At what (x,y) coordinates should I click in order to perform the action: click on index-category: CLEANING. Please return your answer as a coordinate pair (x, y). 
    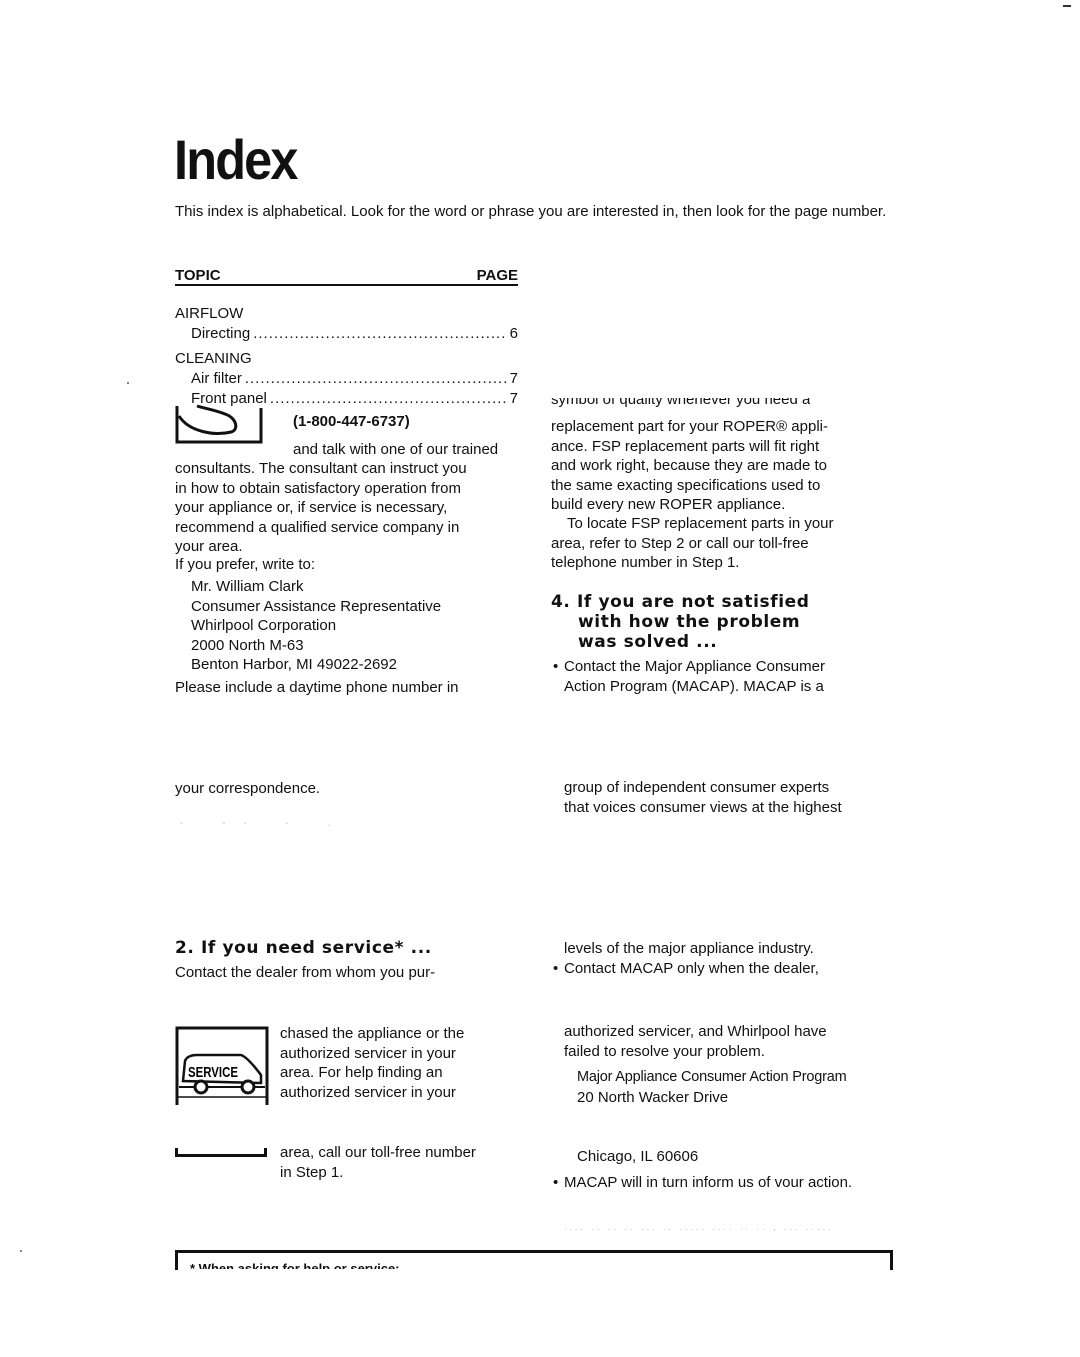
    Looking at the image, I should click on (213, 358).